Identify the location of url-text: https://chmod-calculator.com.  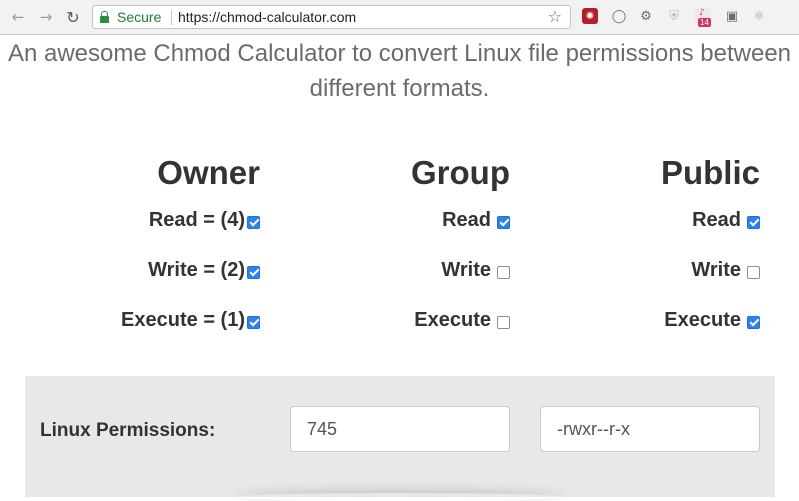
(267, 17).